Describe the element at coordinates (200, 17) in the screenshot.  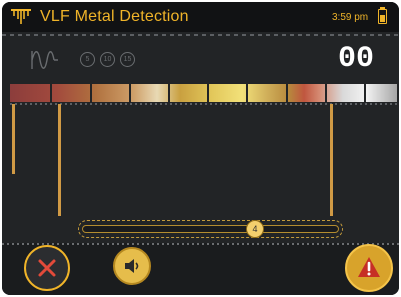
I see `title-bar: VLF Metal Detection 3:59 pm` at that location.